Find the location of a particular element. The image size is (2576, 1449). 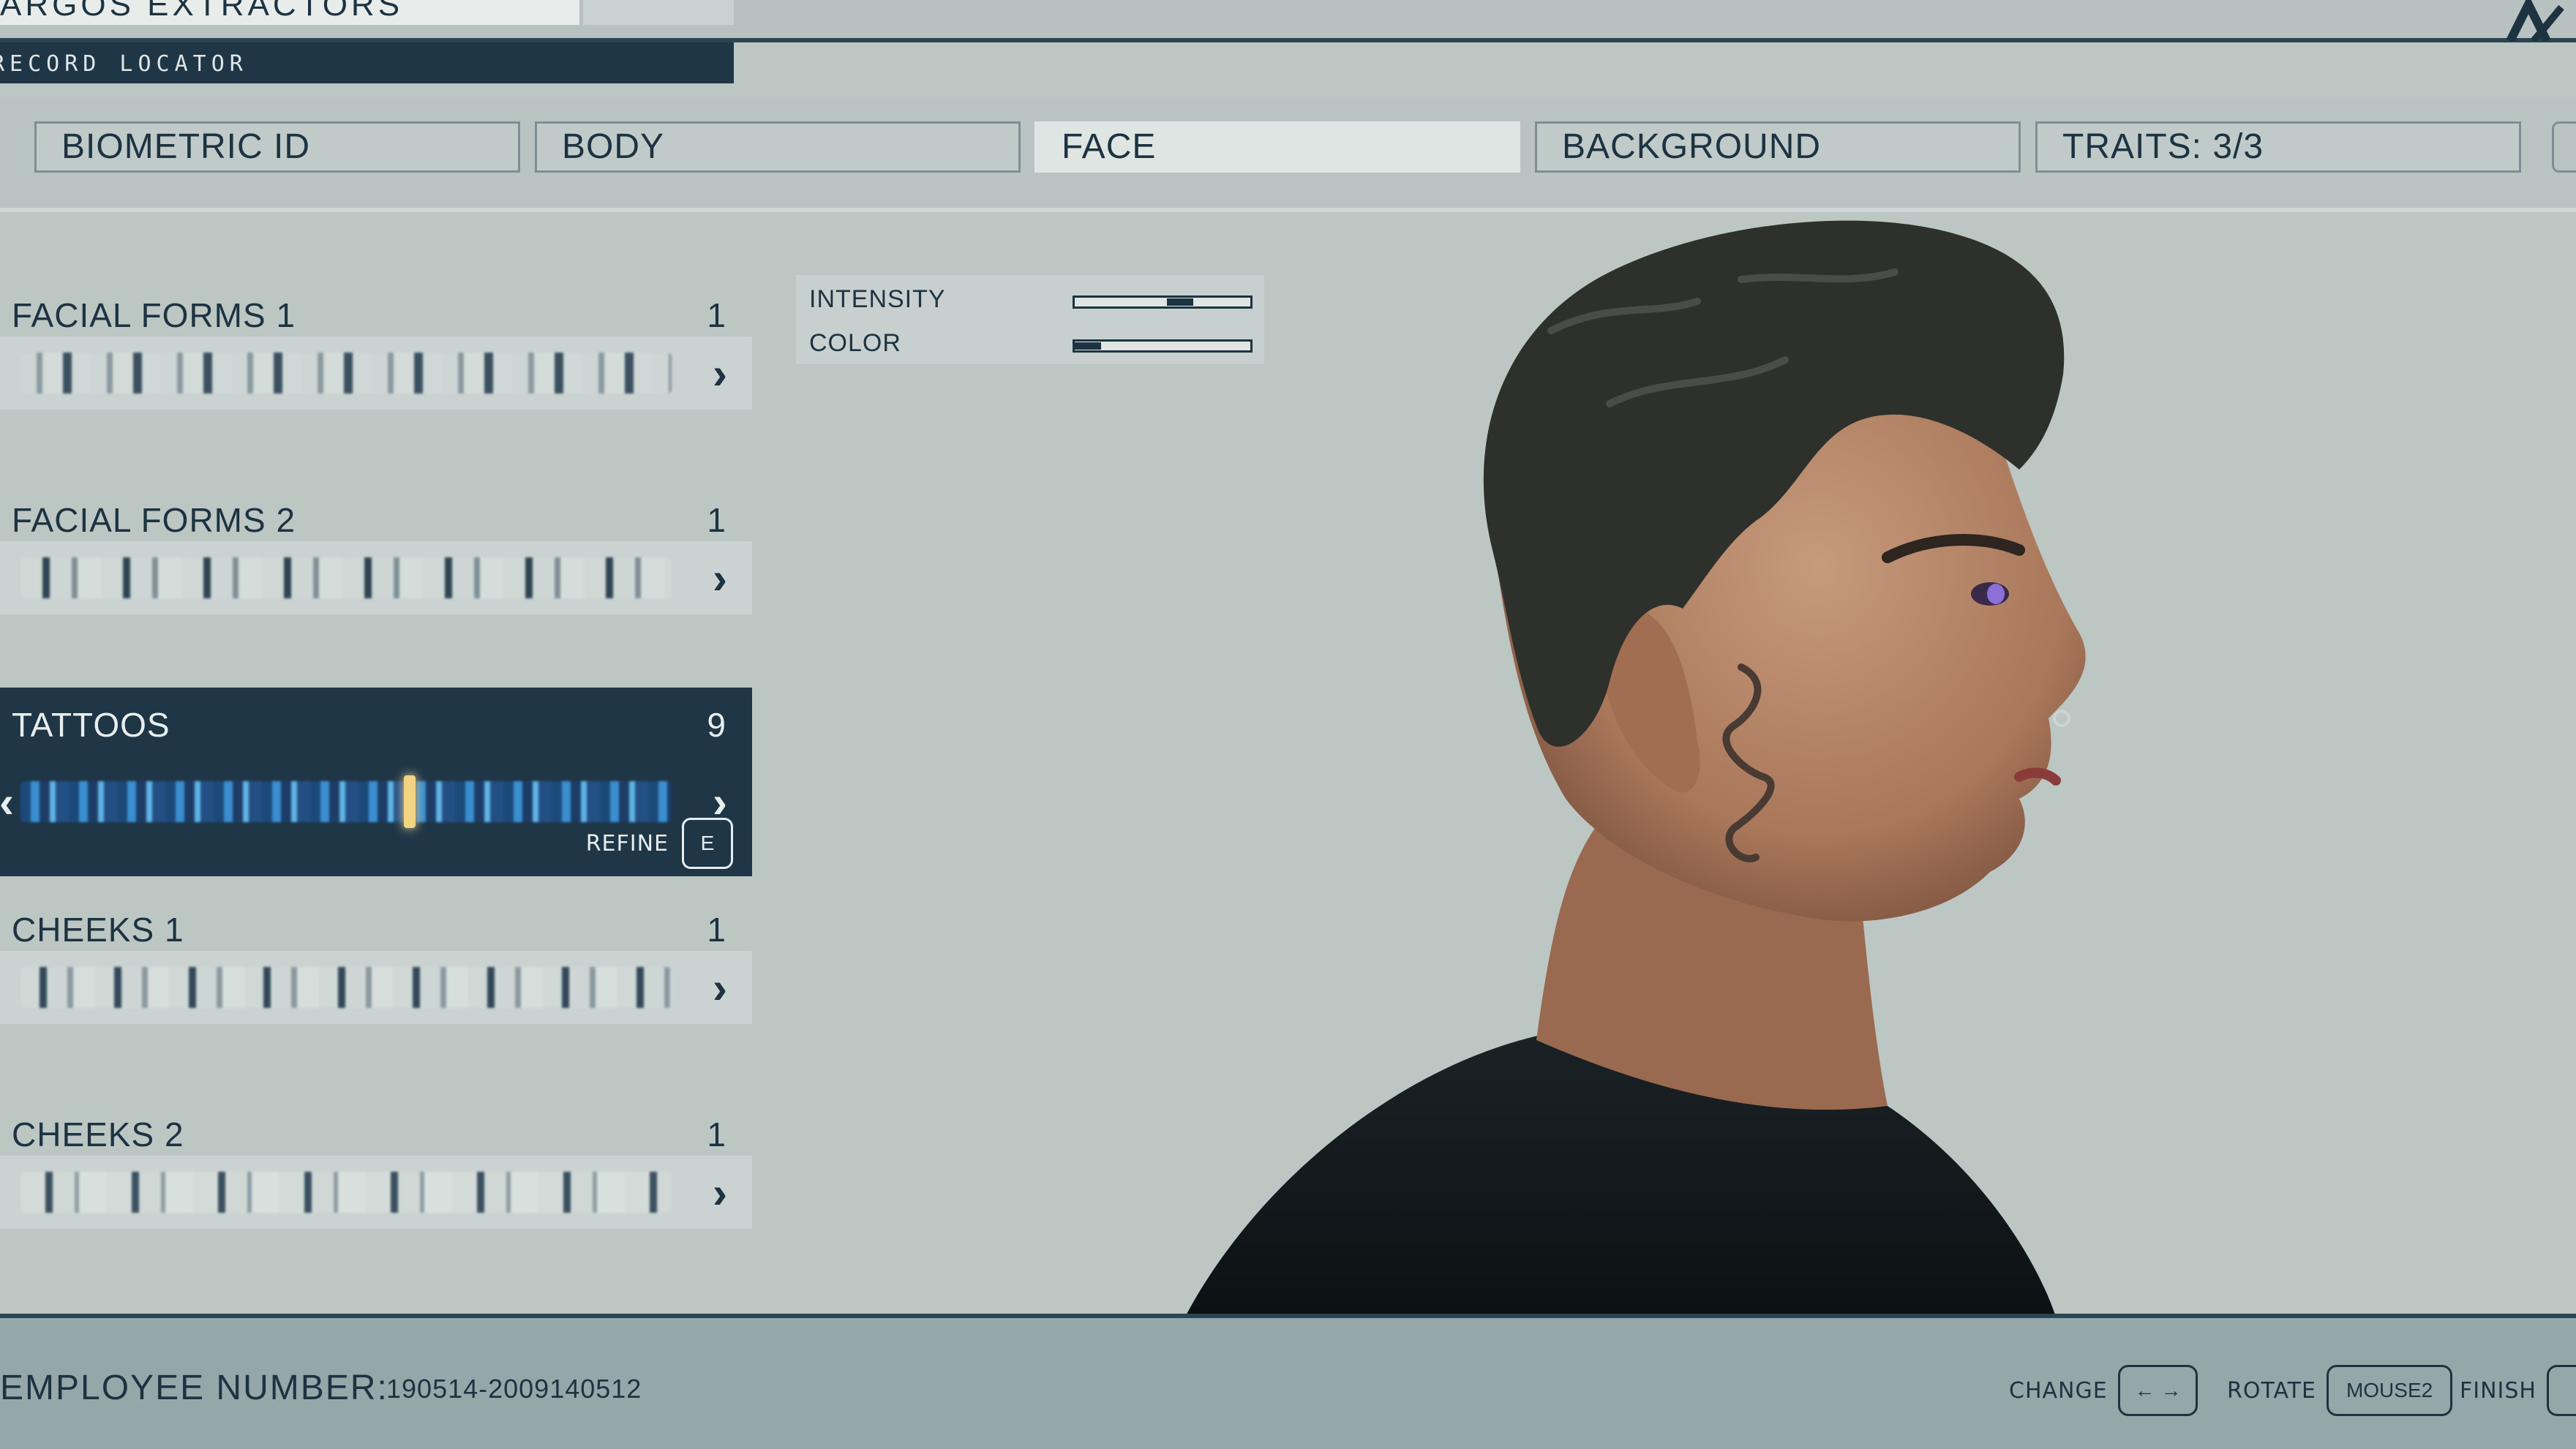

change-label: CHANGE is located at coordinates (2058, 1390).